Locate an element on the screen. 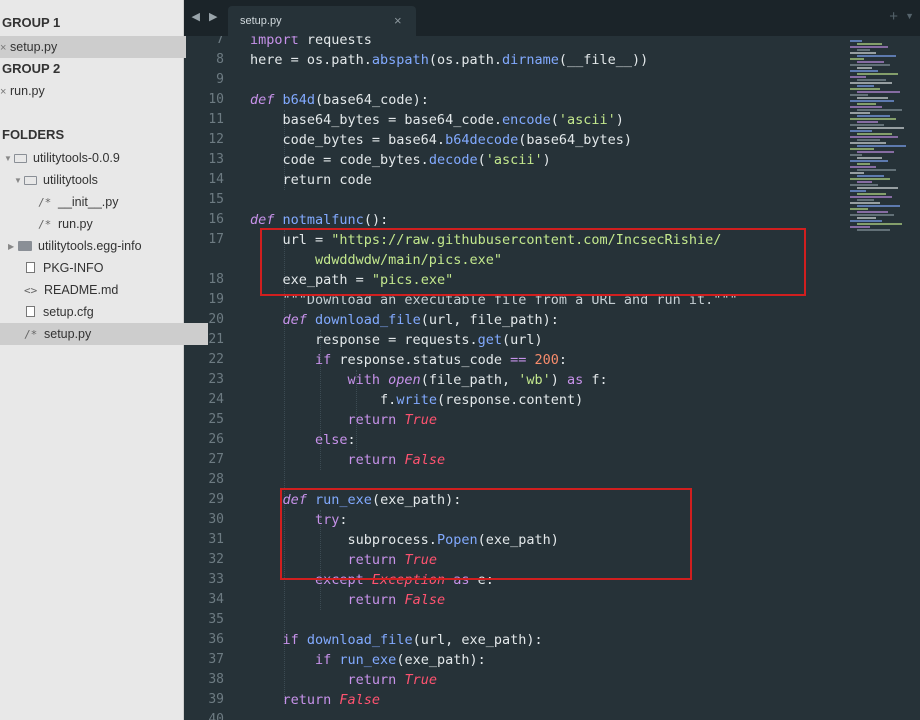 This screenshot has width=920, height=720. tree-label: run.py is located at coordinates (75, 224).